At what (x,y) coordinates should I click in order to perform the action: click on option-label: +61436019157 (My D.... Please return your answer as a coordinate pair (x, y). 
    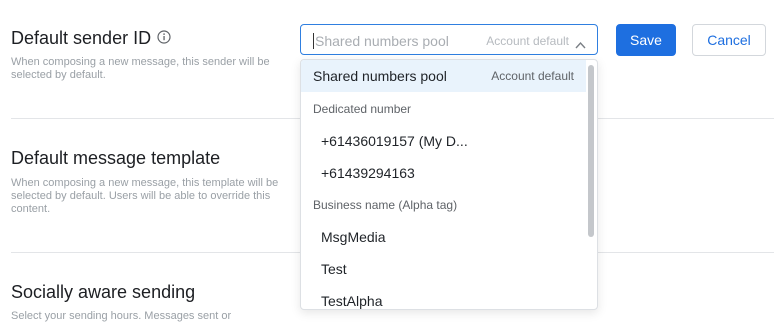
    Looking at the image, I should click on (394, 141).